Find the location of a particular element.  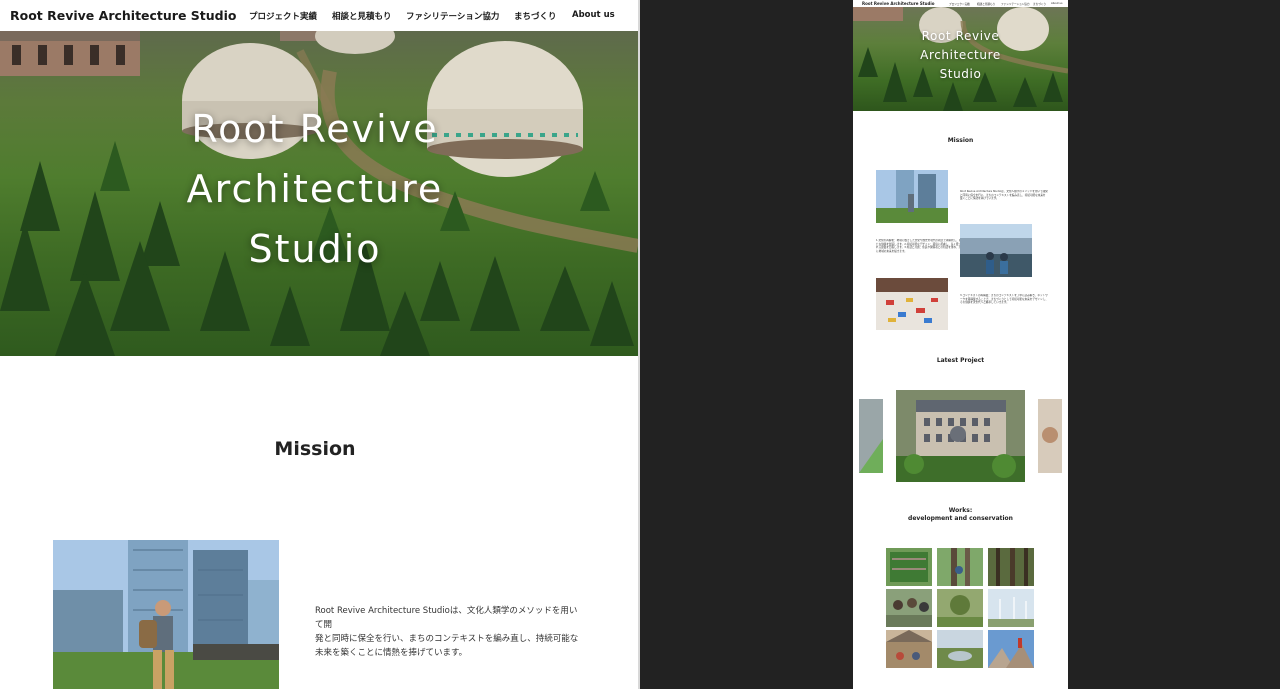

hero-title: Root Revive Architecture Studio is located at coordinates (315, 189).